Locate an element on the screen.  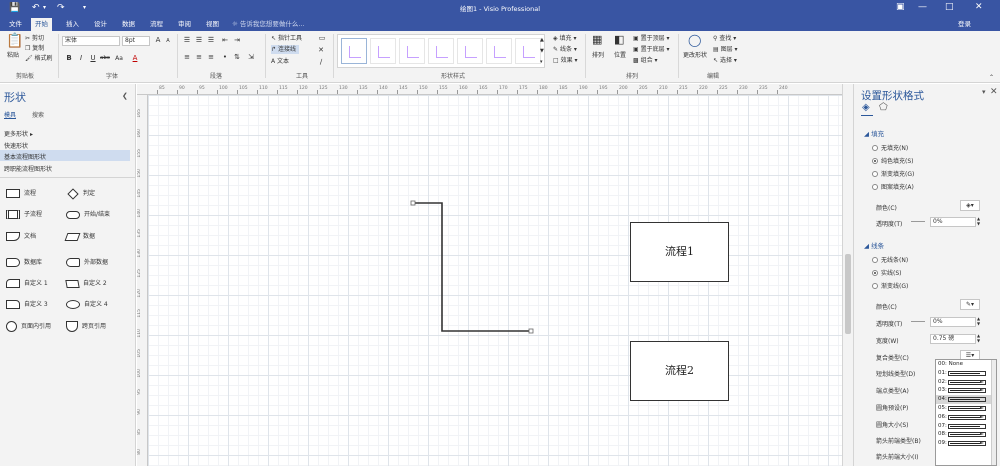
arrange-icon: ▦ is located at coordinates (597, 40).